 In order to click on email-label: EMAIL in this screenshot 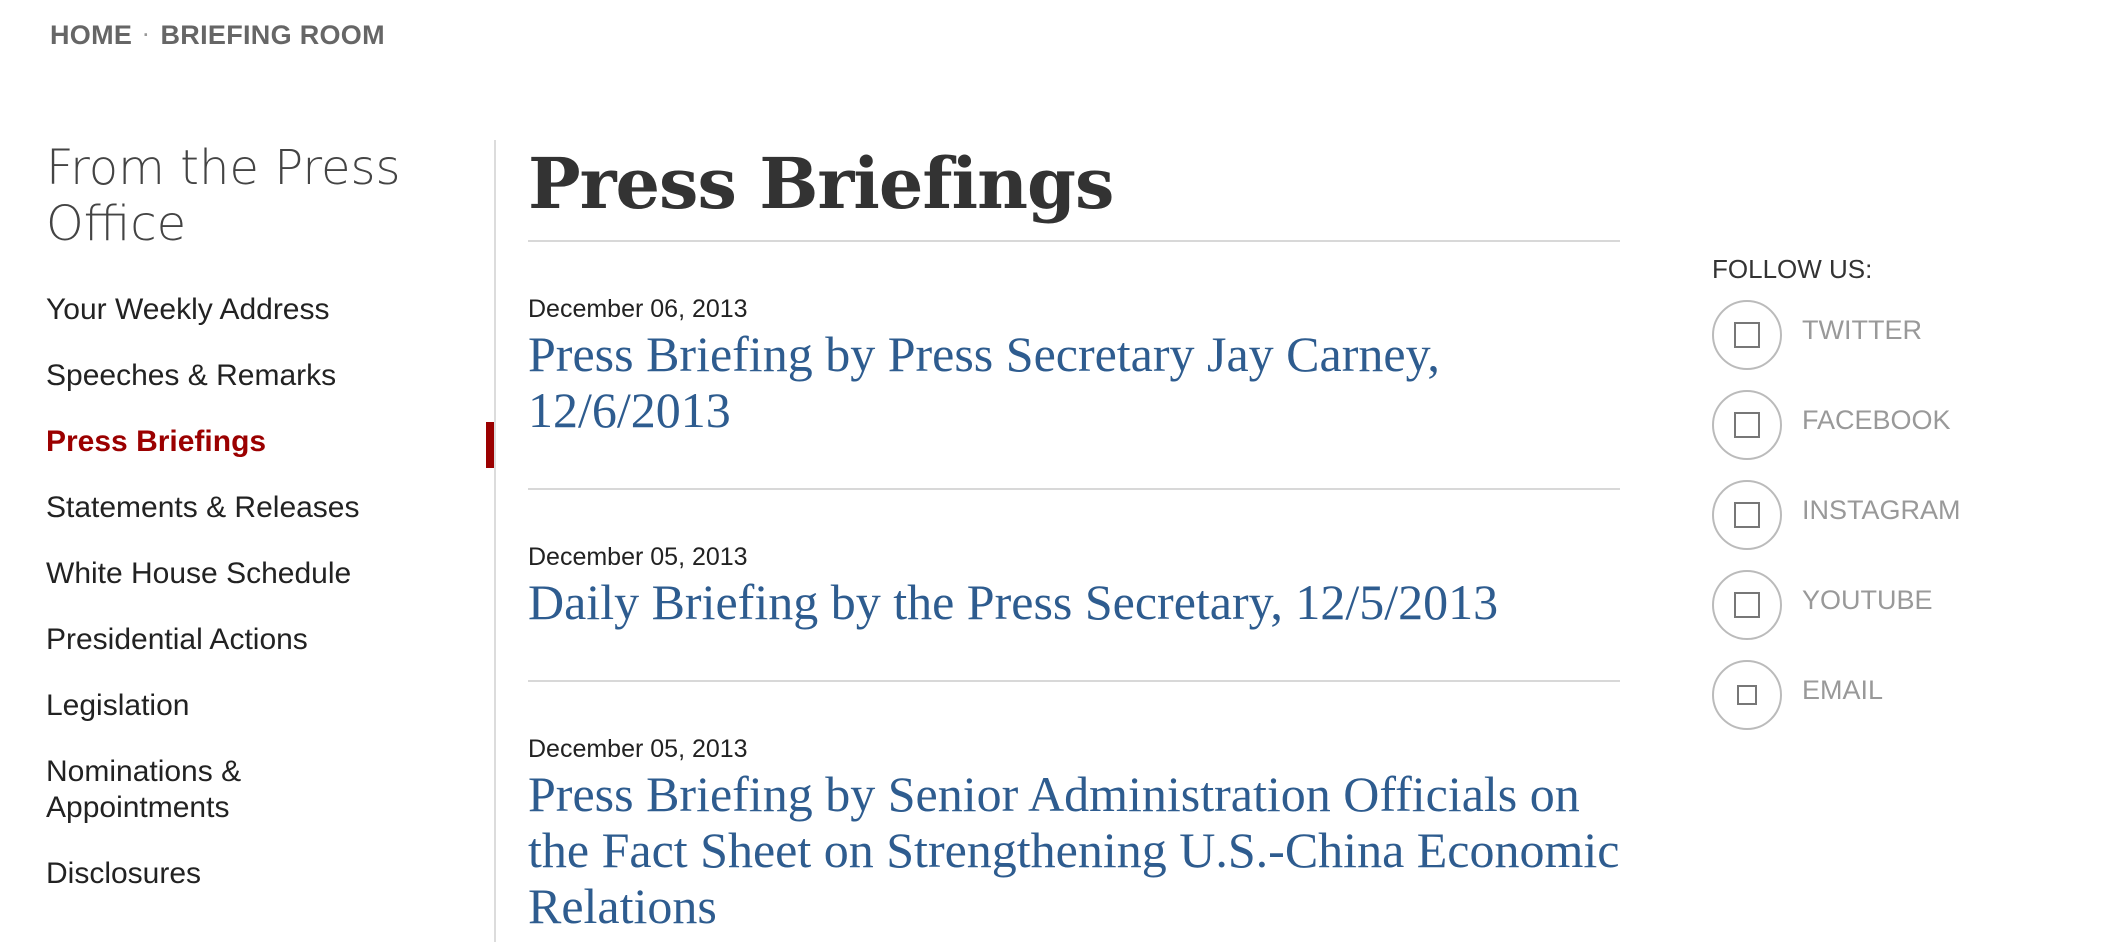, I will do `click(1843, 689)`.